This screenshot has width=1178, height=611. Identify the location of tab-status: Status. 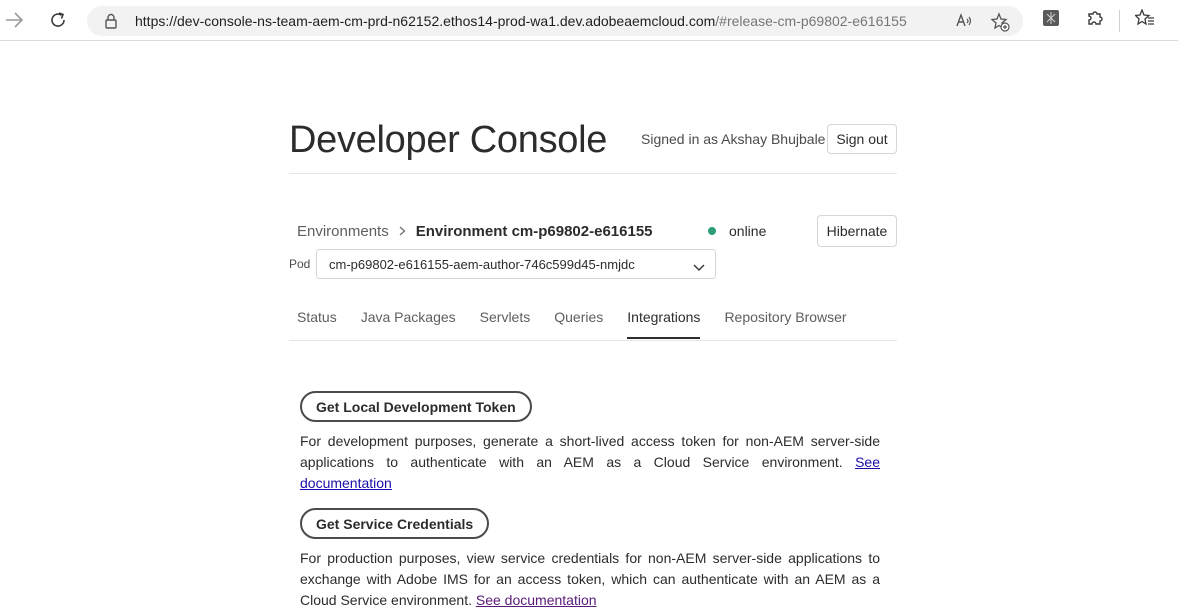
(317, 324).